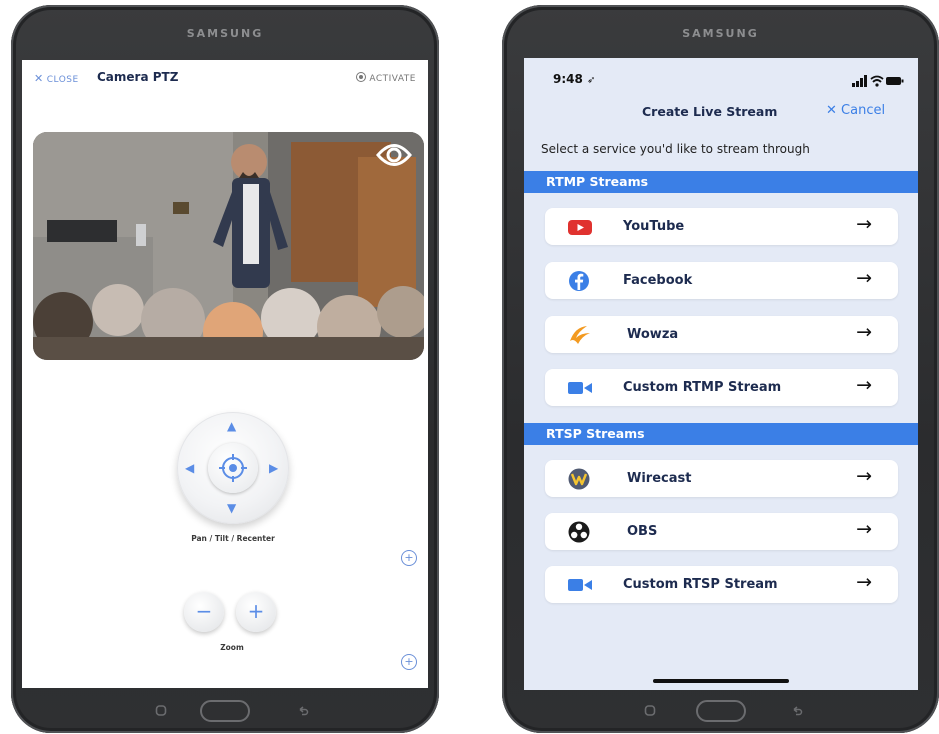  I want to click on home-indicator, so click(721, 681).